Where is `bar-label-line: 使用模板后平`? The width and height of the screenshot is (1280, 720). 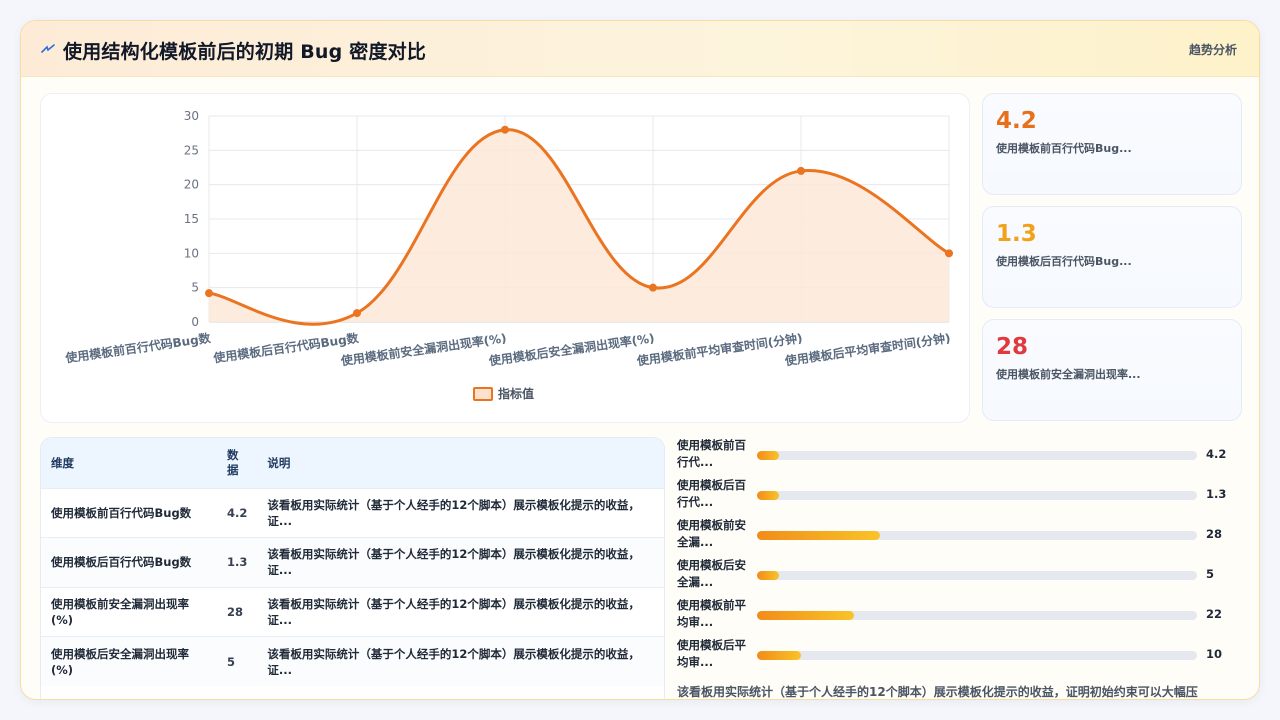 bar-label-line: 使用模板后平 is located at coordinates (711, 645).